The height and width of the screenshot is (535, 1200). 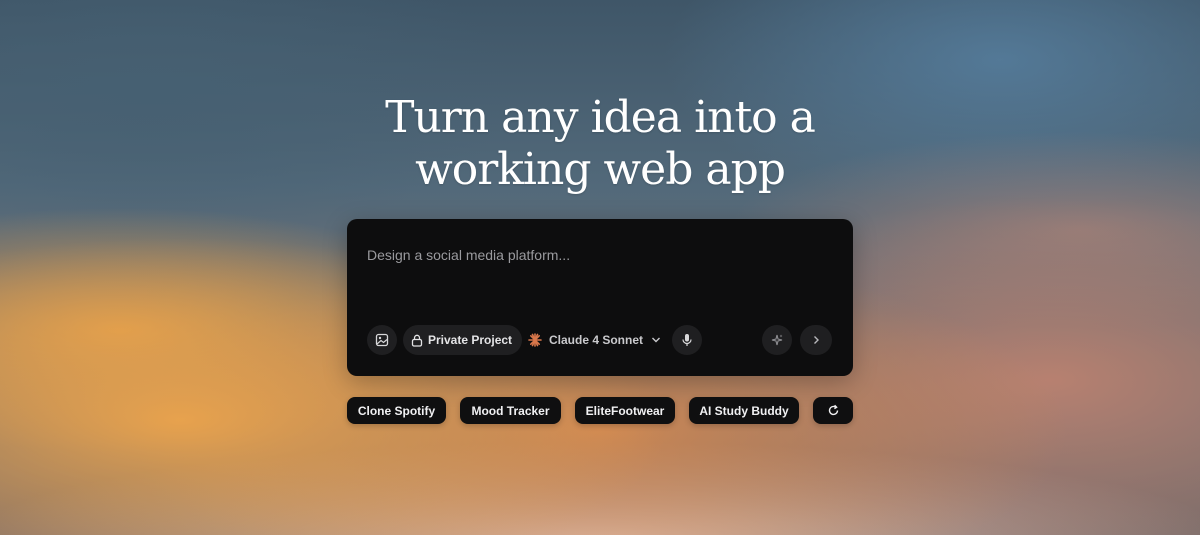 What do you see at coordinates (600, 169) in the screenshot?
I see `hero-title-line-2: working web app` at bounding box center [600, 169].